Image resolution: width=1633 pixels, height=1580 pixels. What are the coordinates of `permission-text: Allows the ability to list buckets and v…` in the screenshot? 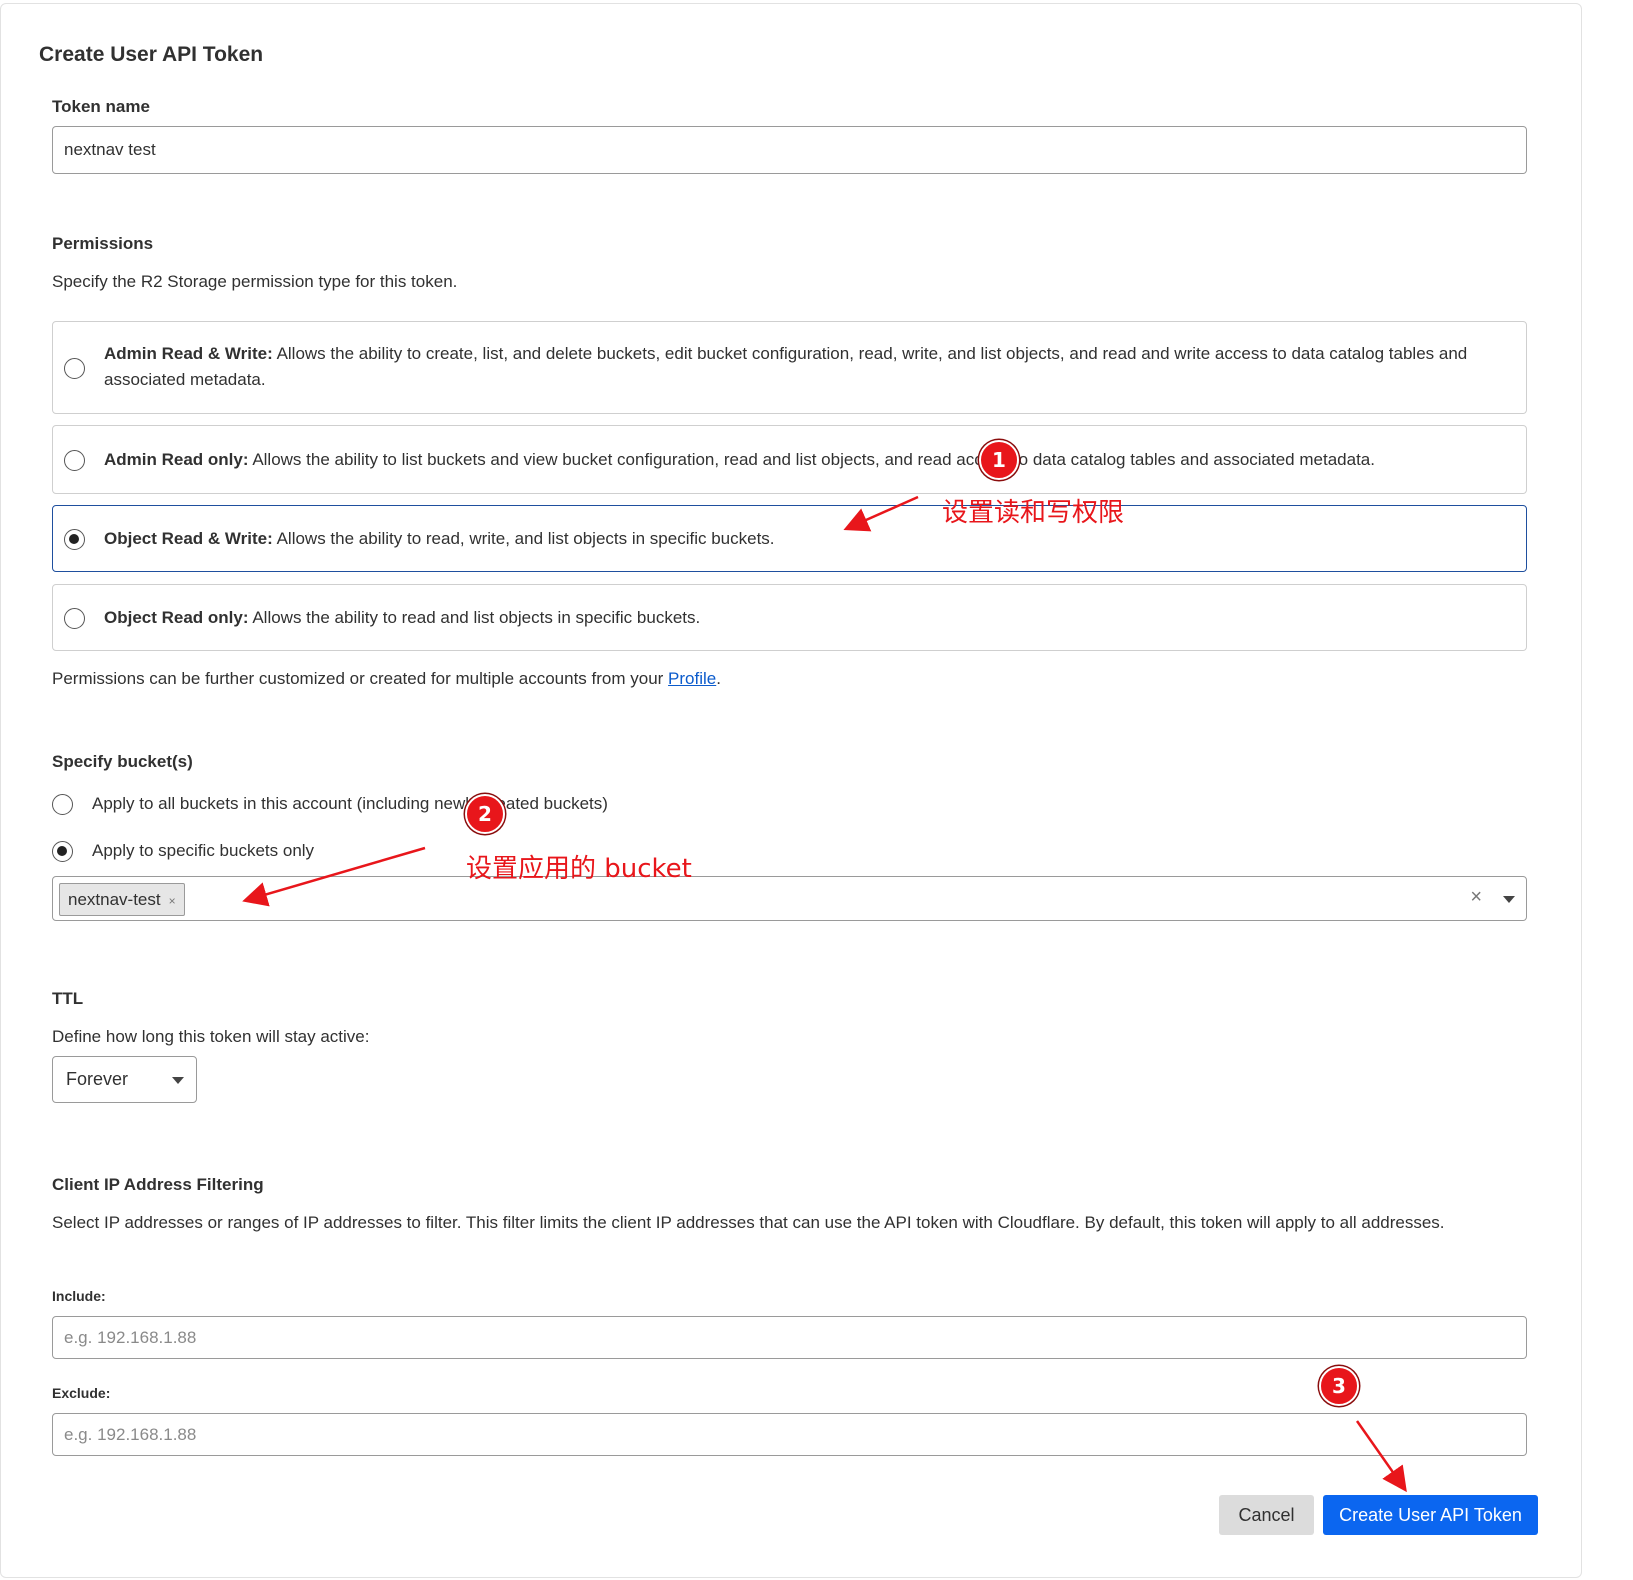 It's located at (813, 459).